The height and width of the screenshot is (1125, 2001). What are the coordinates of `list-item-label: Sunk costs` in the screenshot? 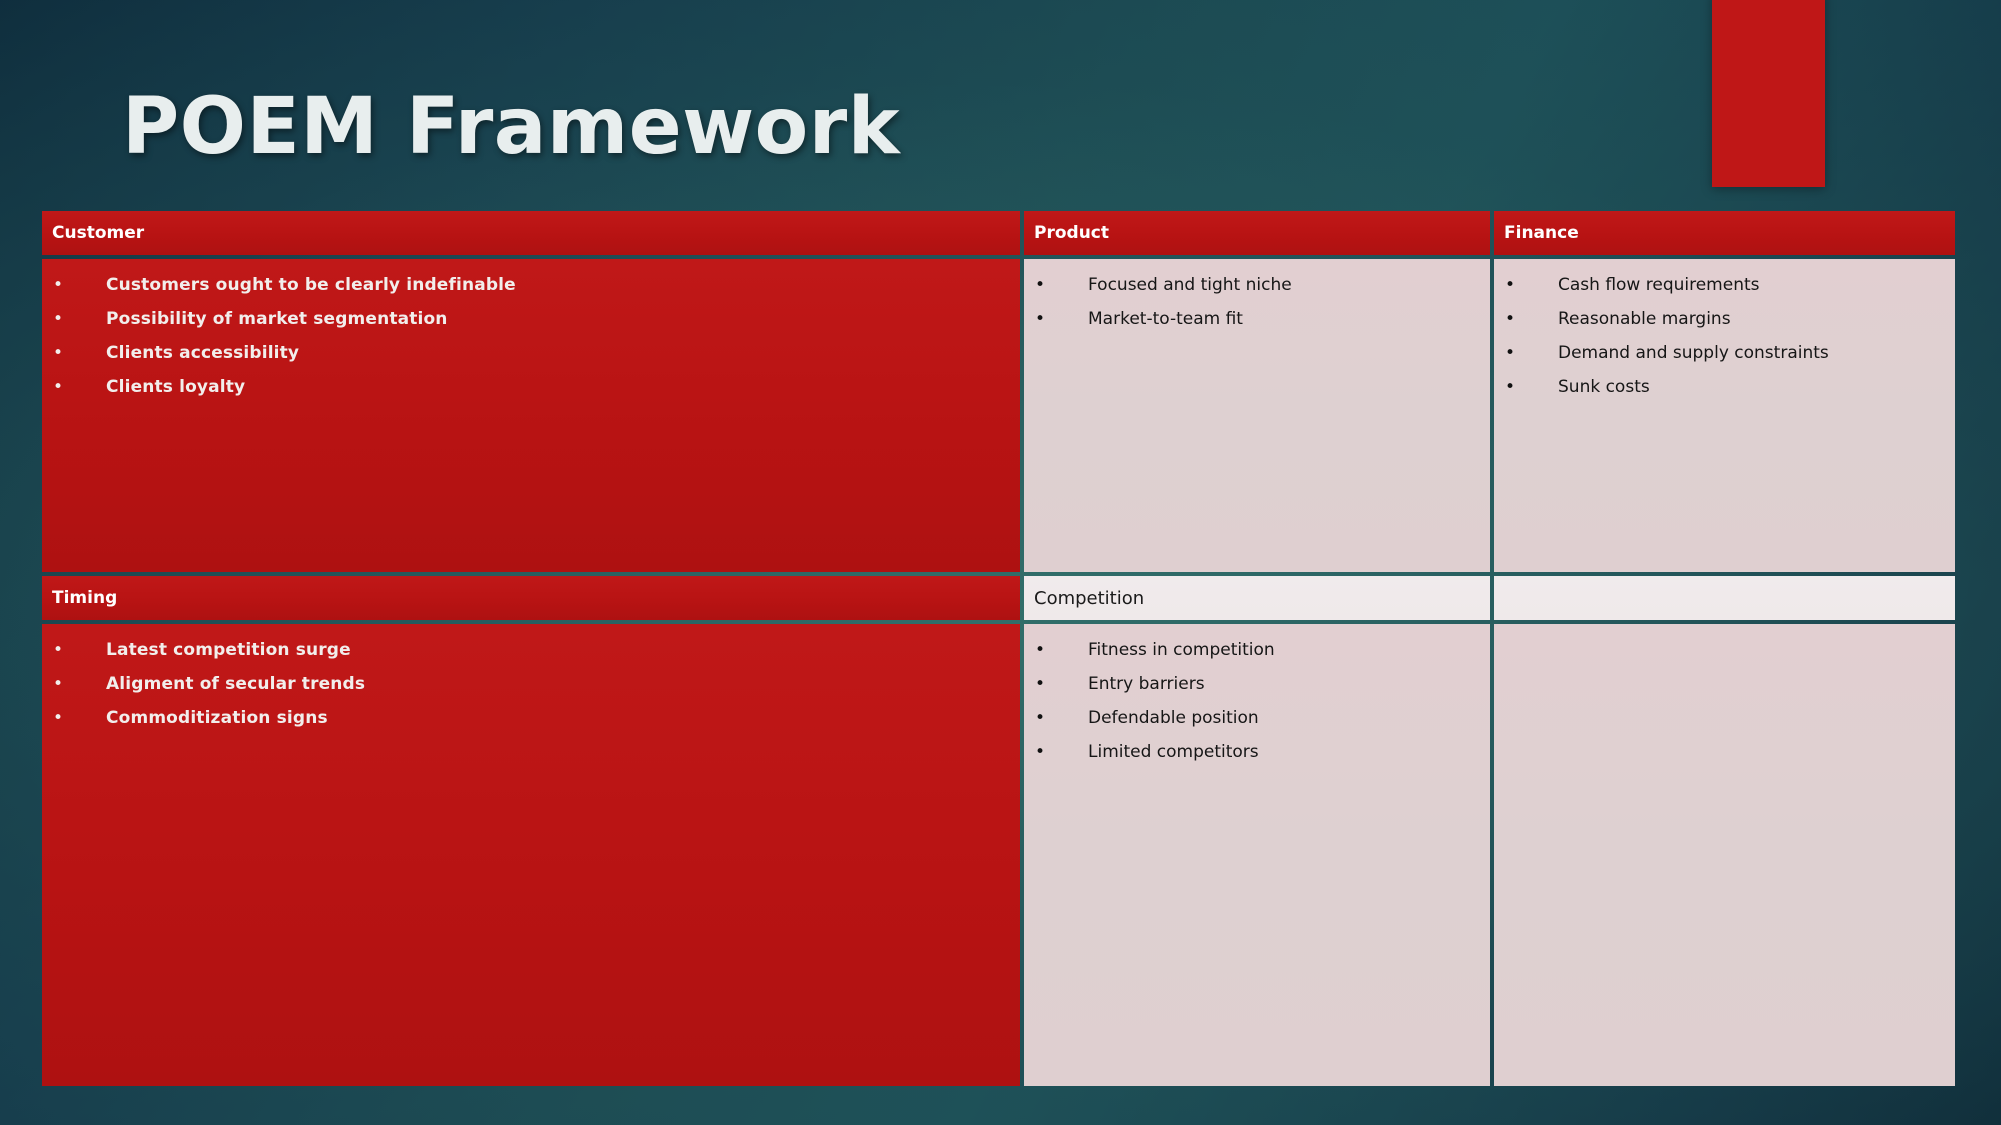 It's located at (1604, 387).